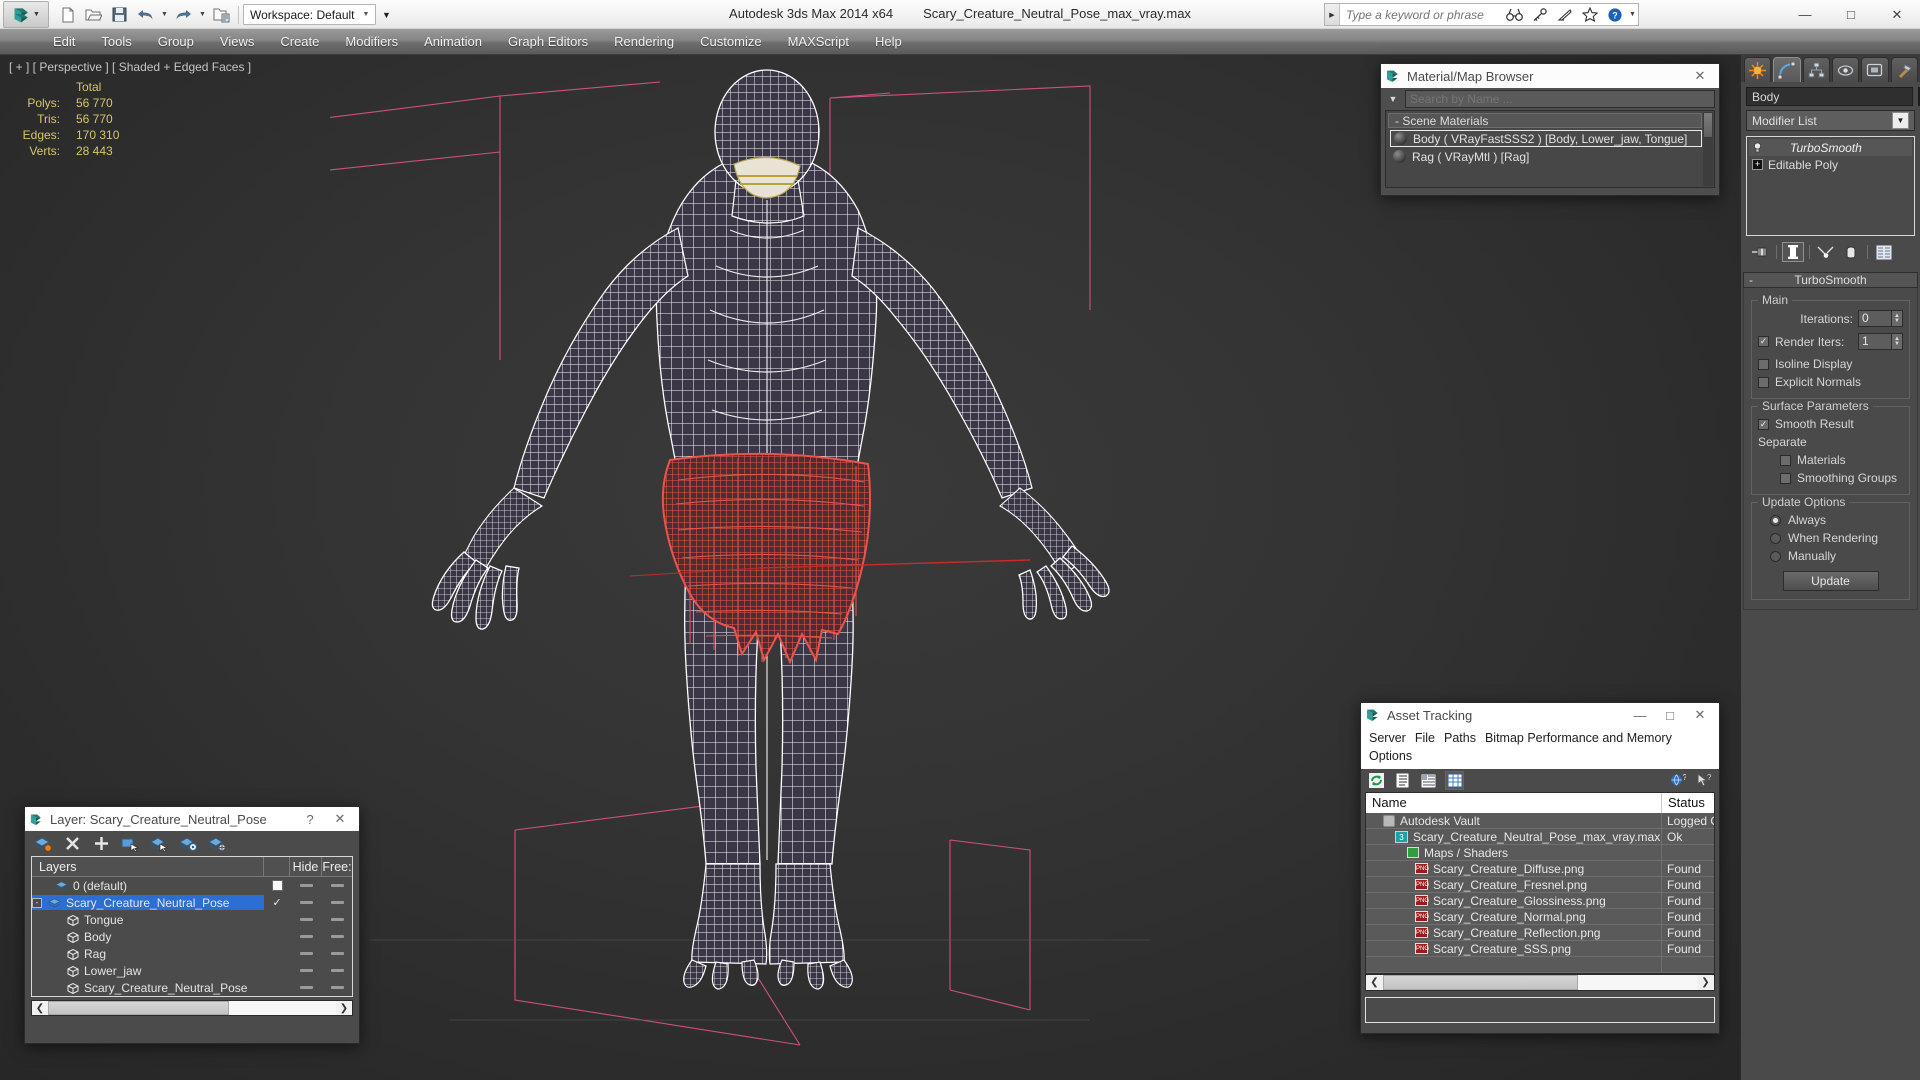 The width and height of the screenshot is (1920, 1080). I want to click on asset-row-glossiness: PNG Scary_Creature_Glossiness.png Found, so click(1540, 901).